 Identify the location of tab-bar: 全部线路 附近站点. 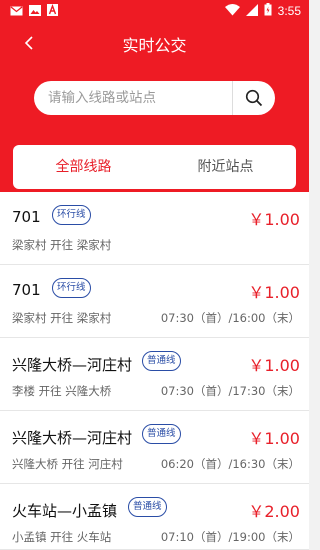
(154, 167).